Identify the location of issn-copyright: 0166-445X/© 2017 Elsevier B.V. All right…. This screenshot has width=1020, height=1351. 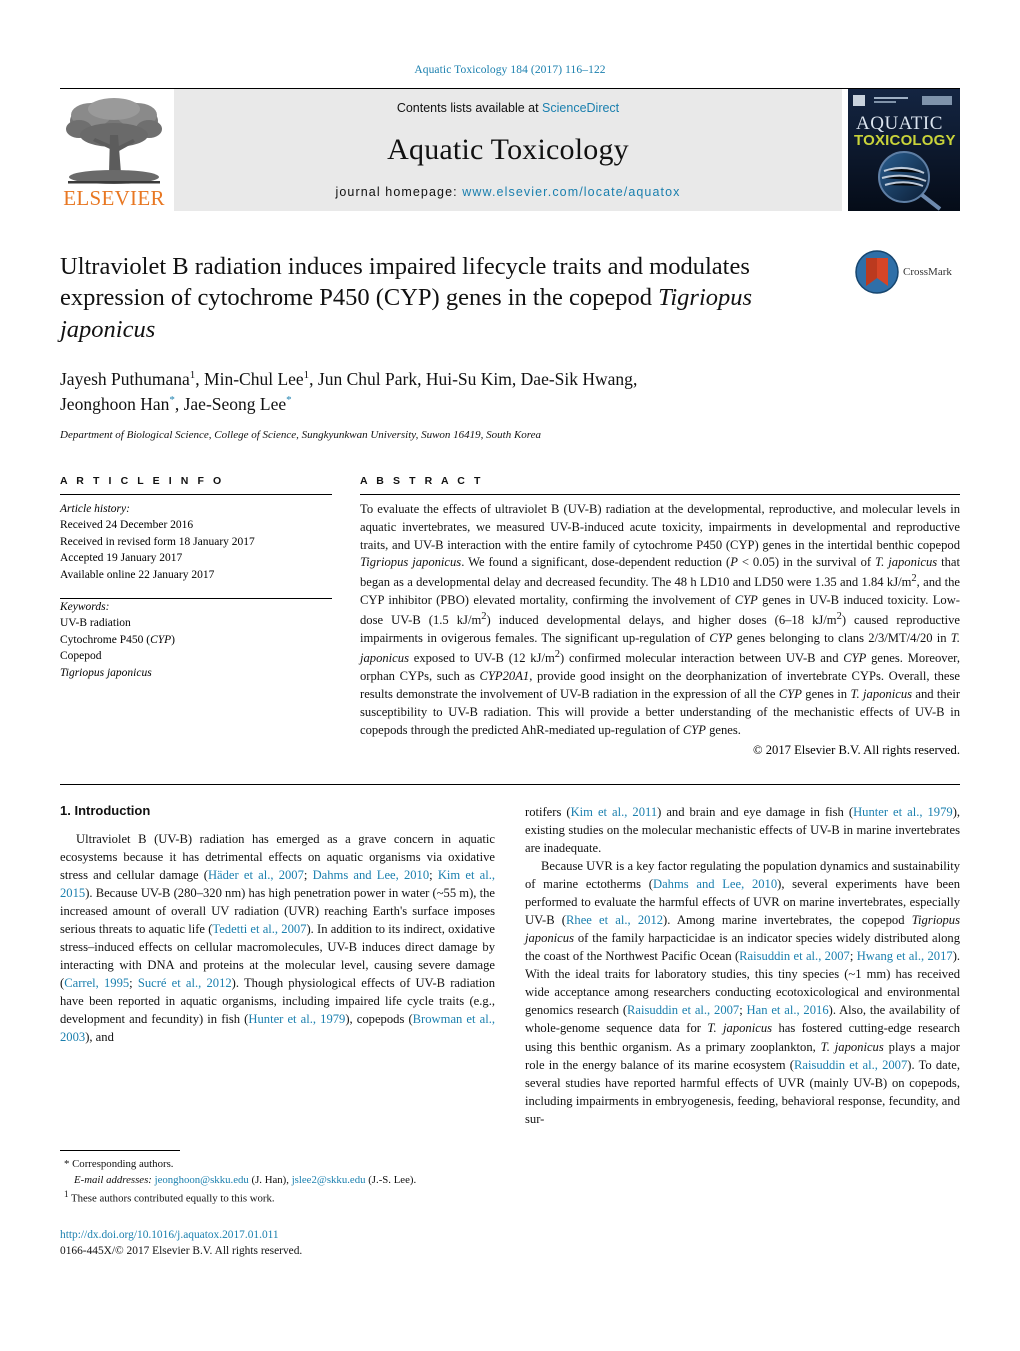
(181, 1250).